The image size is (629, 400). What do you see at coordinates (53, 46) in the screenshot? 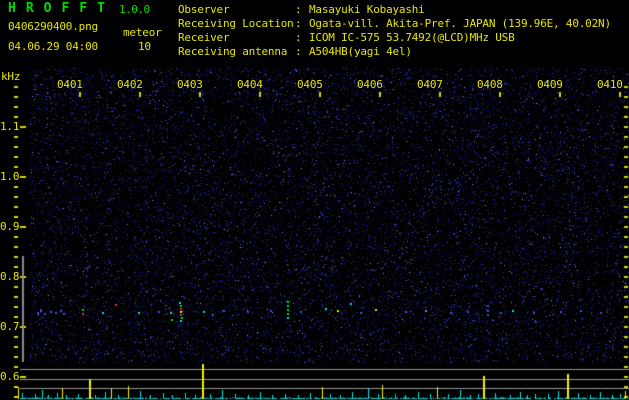
I see `observation-datetime: 04.06.29 04:00` at bounding box center [53, 46].